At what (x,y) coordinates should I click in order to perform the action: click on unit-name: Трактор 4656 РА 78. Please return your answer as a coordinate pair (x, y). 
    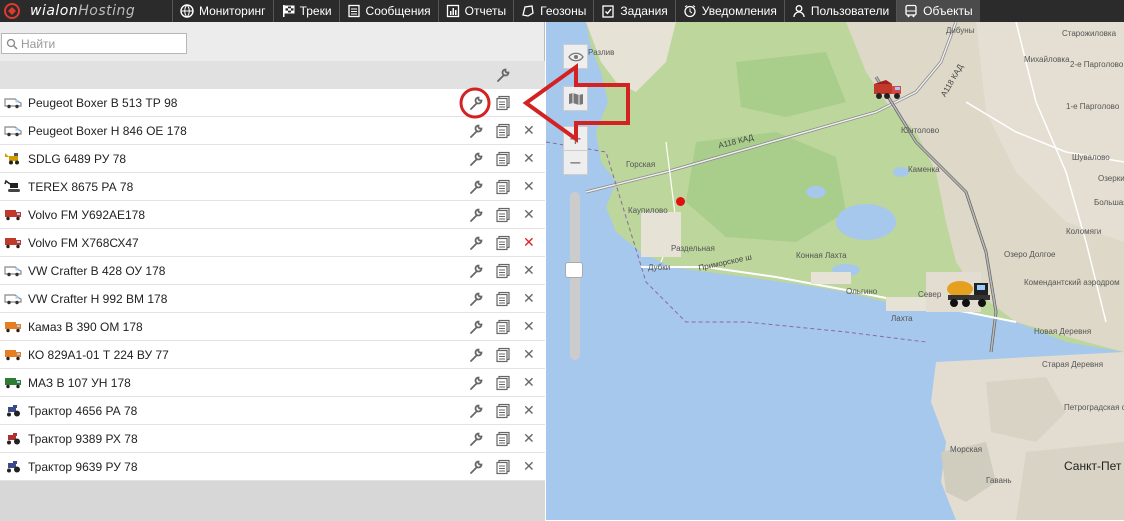
    Looking at the image, I should click on (82, 411).